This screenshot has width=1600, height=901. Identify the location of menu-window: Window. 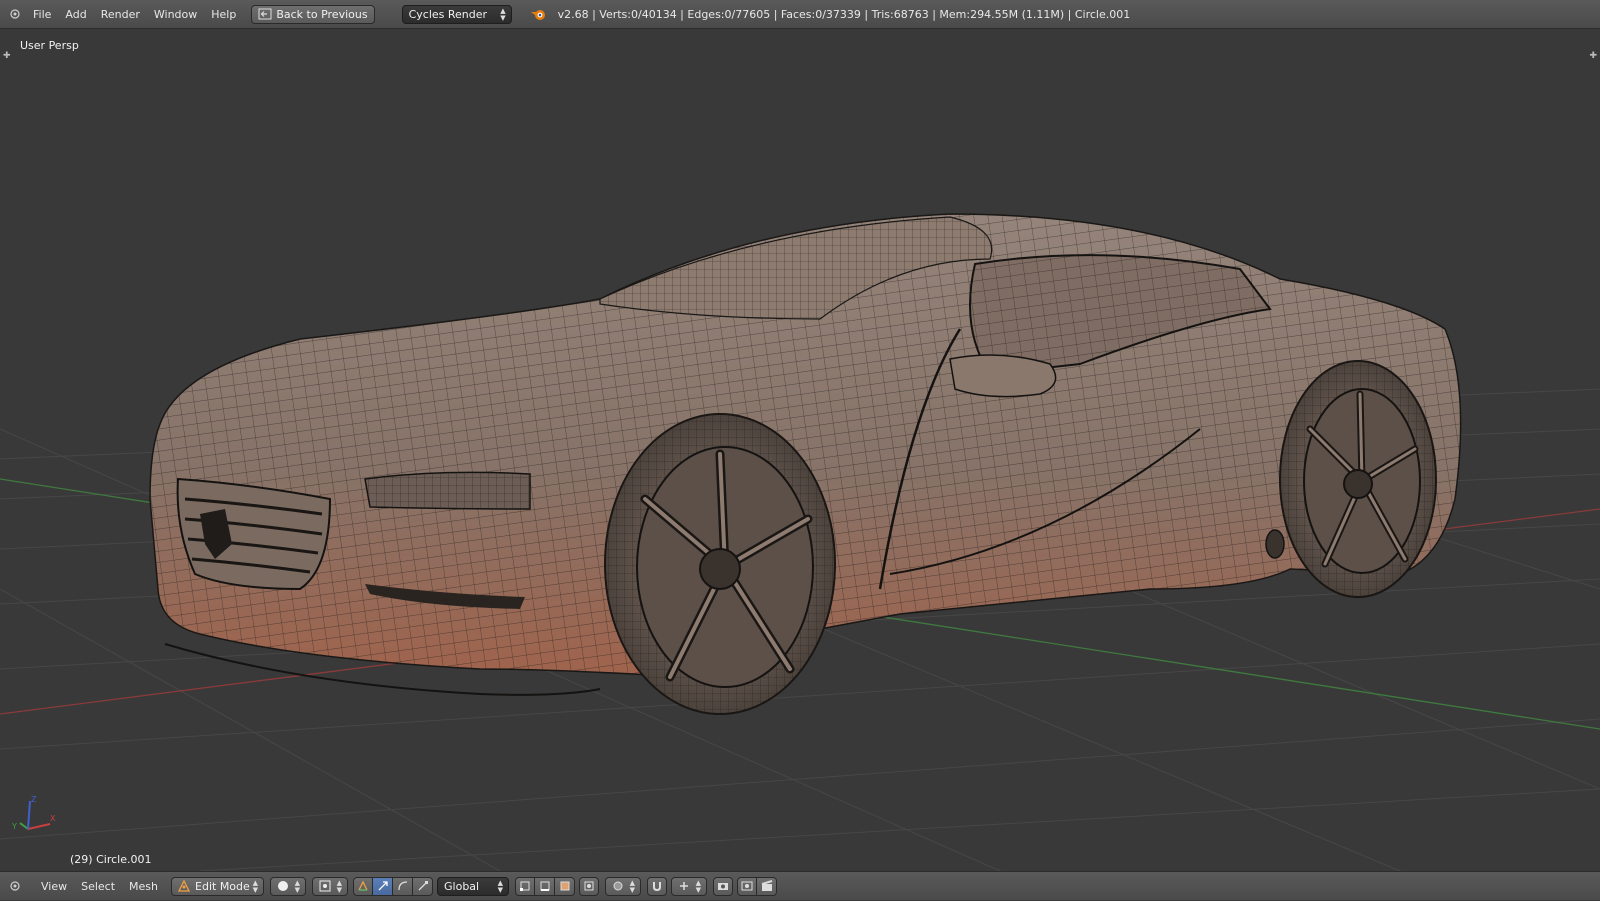
(175, 14).